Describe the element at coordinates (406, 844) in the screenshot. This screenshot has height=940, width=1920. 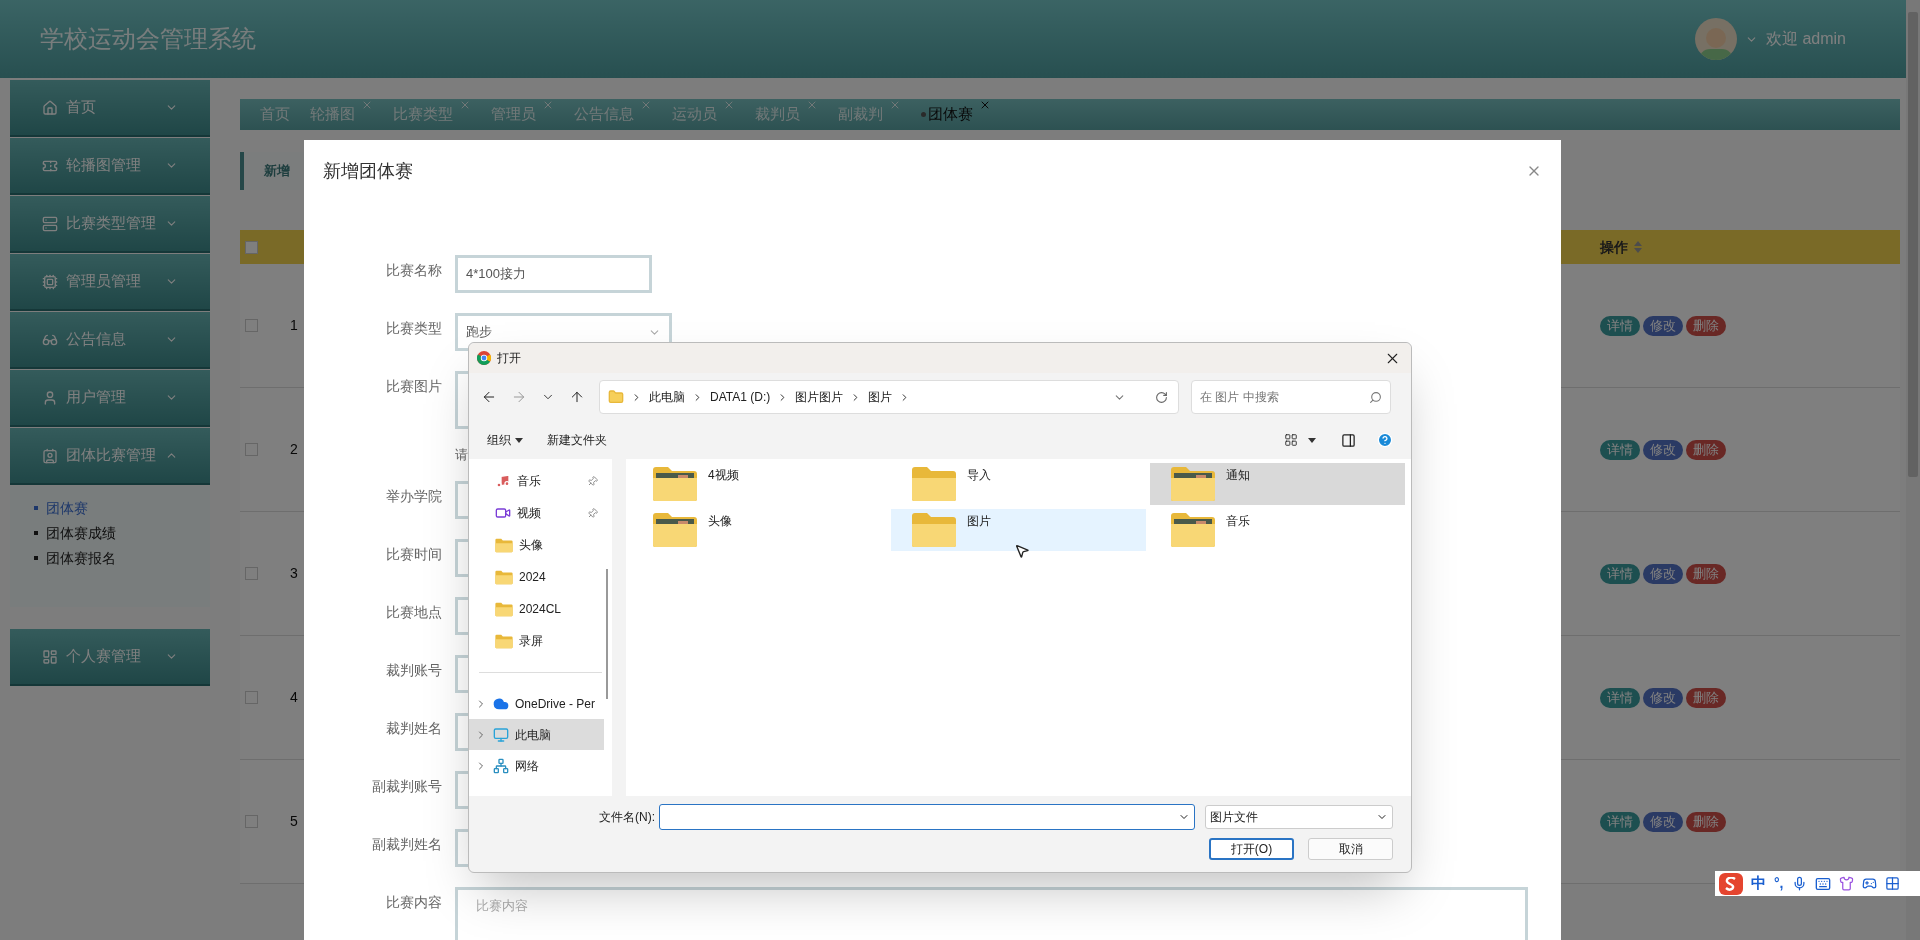
I see `field-label: 副裁判姓名` at that location.